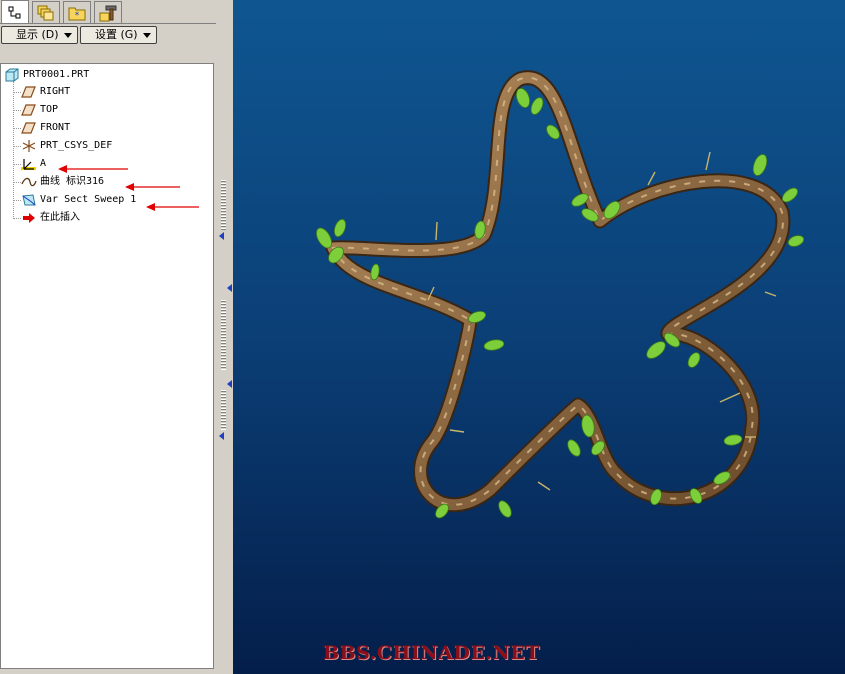  Describe the element at coordinates (43, 163) in the screenshot. I see `tree-item-label: A` at that location.